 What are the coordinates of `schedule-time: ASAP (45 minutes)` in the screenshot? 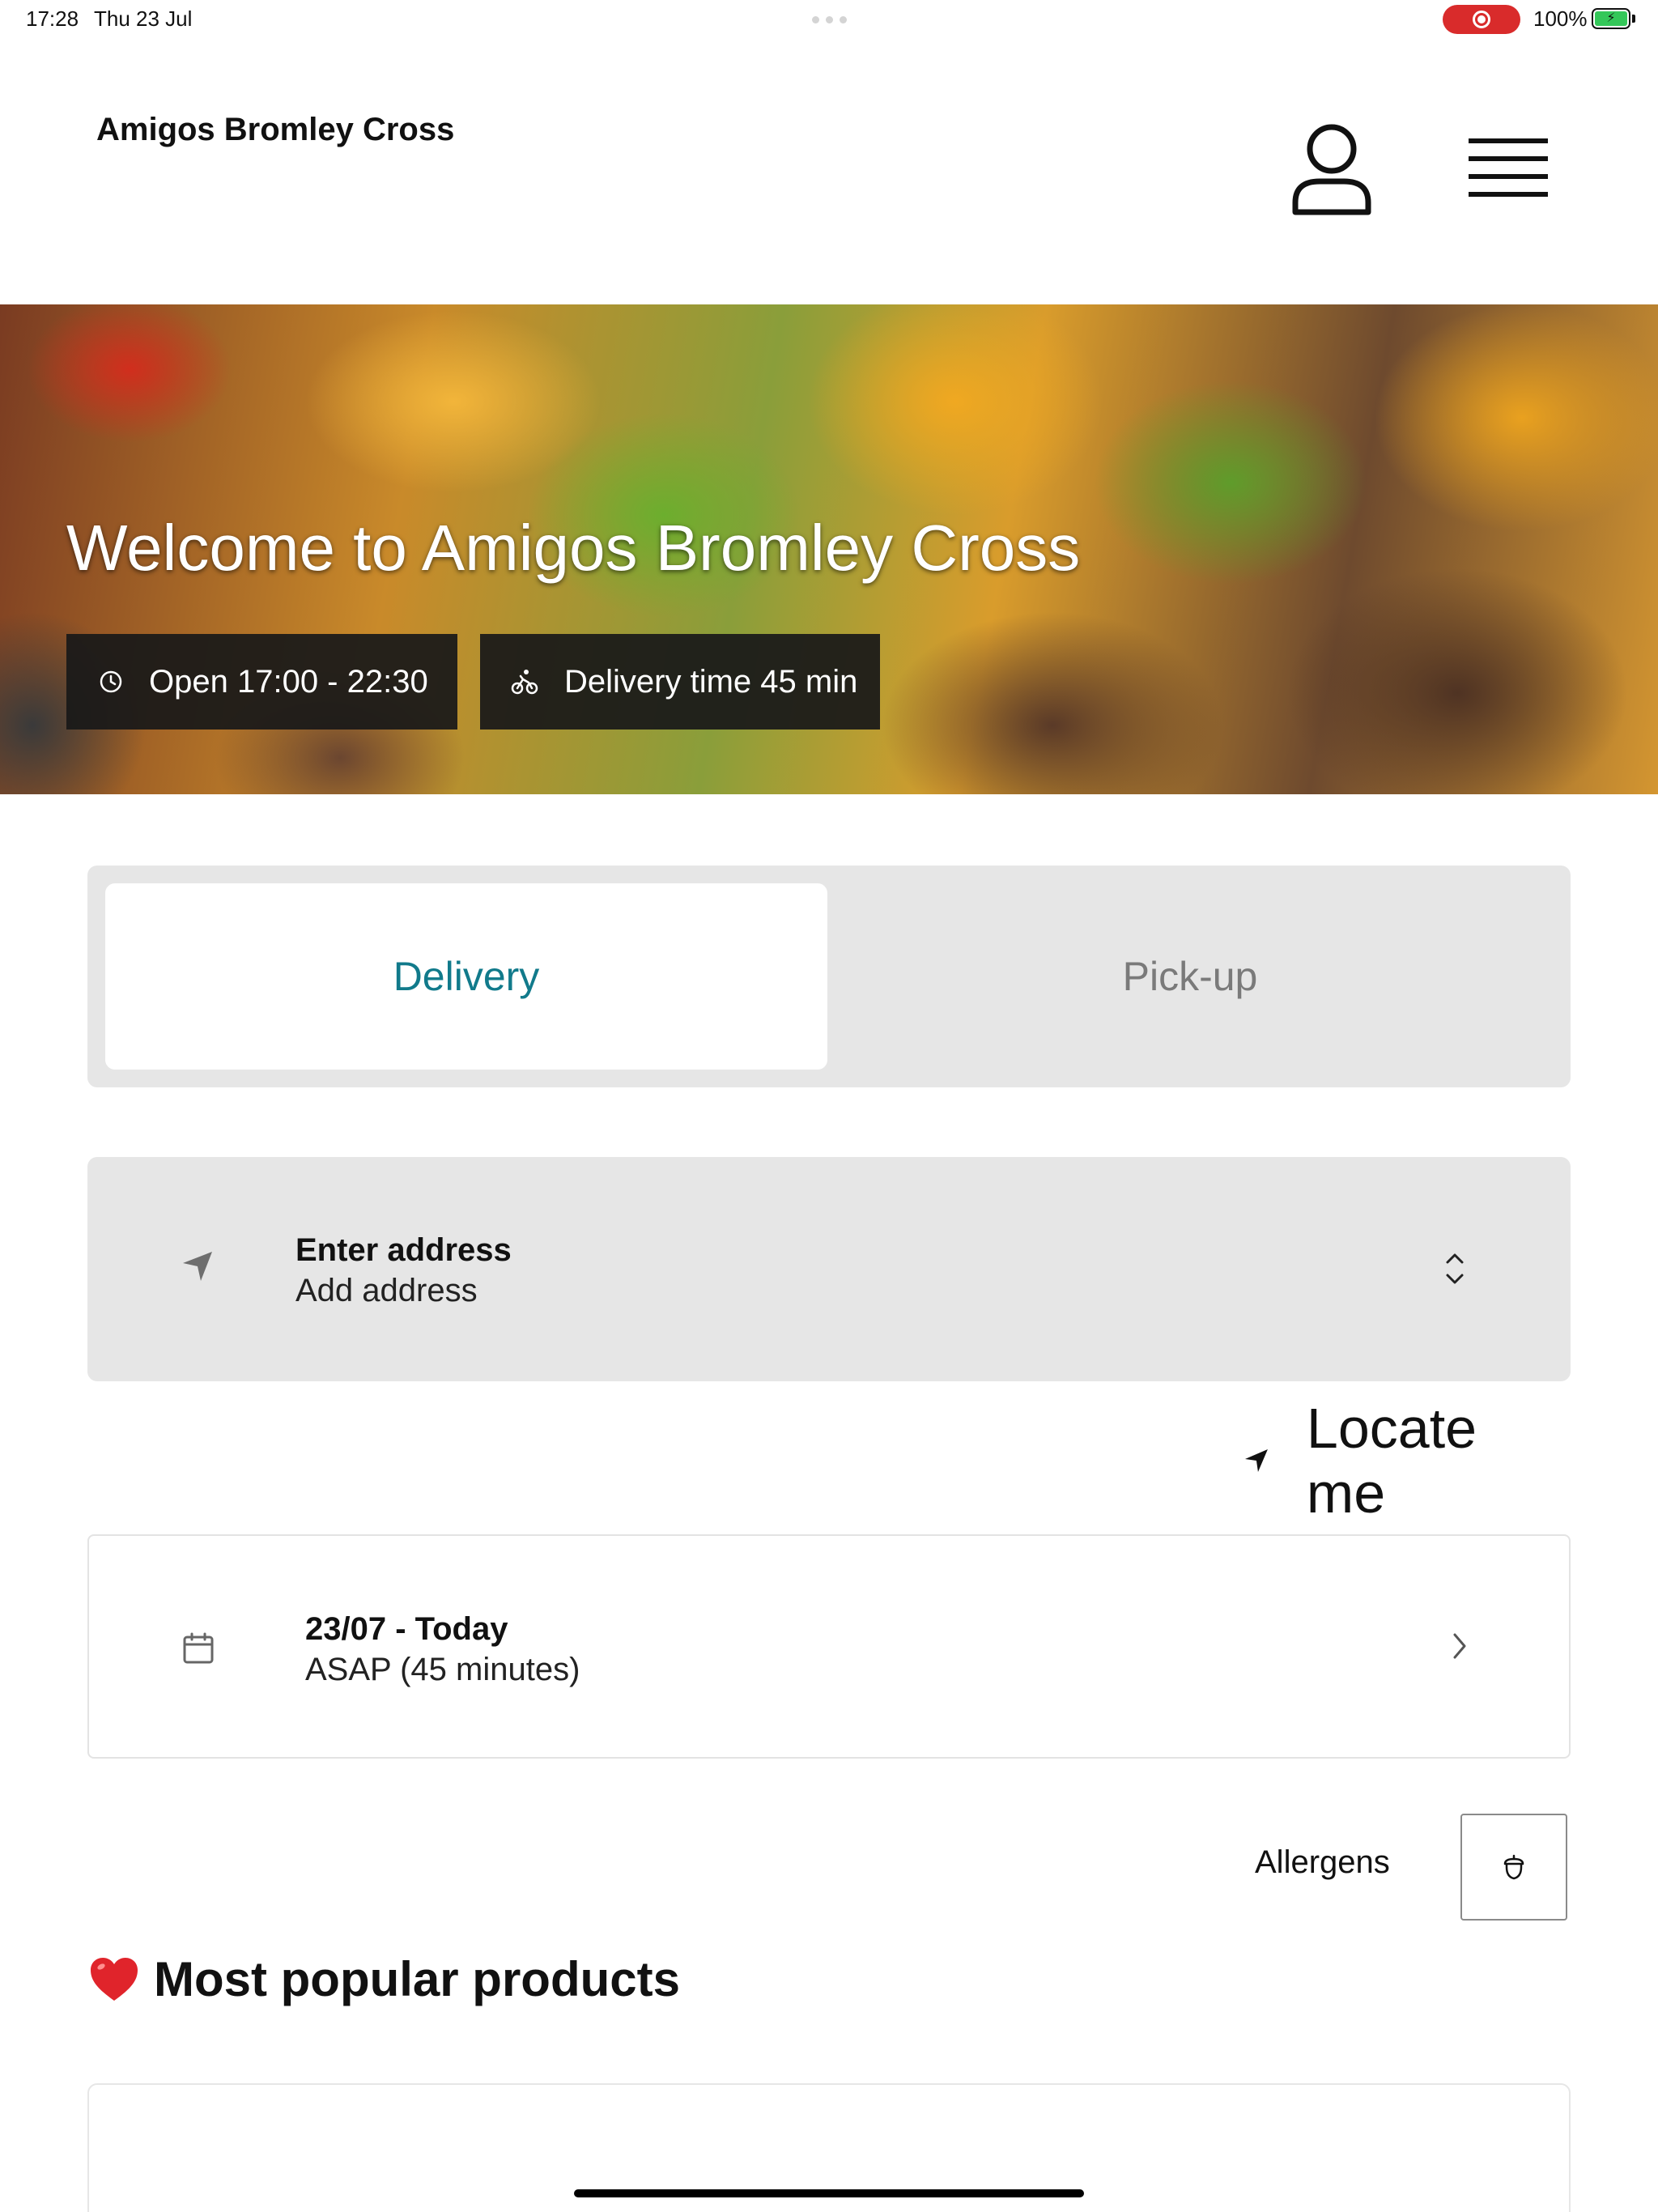 It's located at (442, 1670).